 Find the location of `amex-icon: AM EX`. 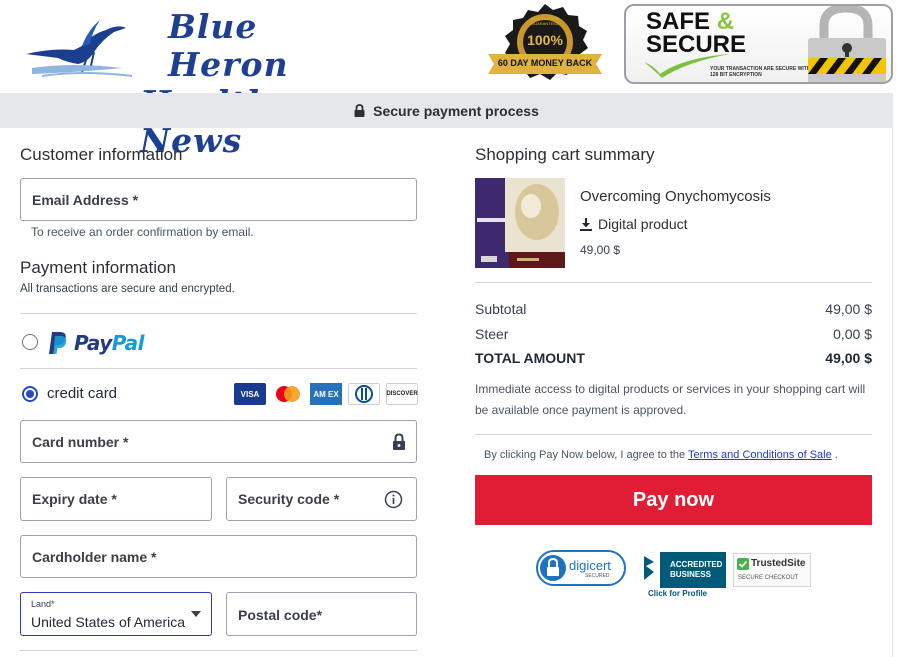

amex-icon: AM EX is located at coordinates (326, 394).